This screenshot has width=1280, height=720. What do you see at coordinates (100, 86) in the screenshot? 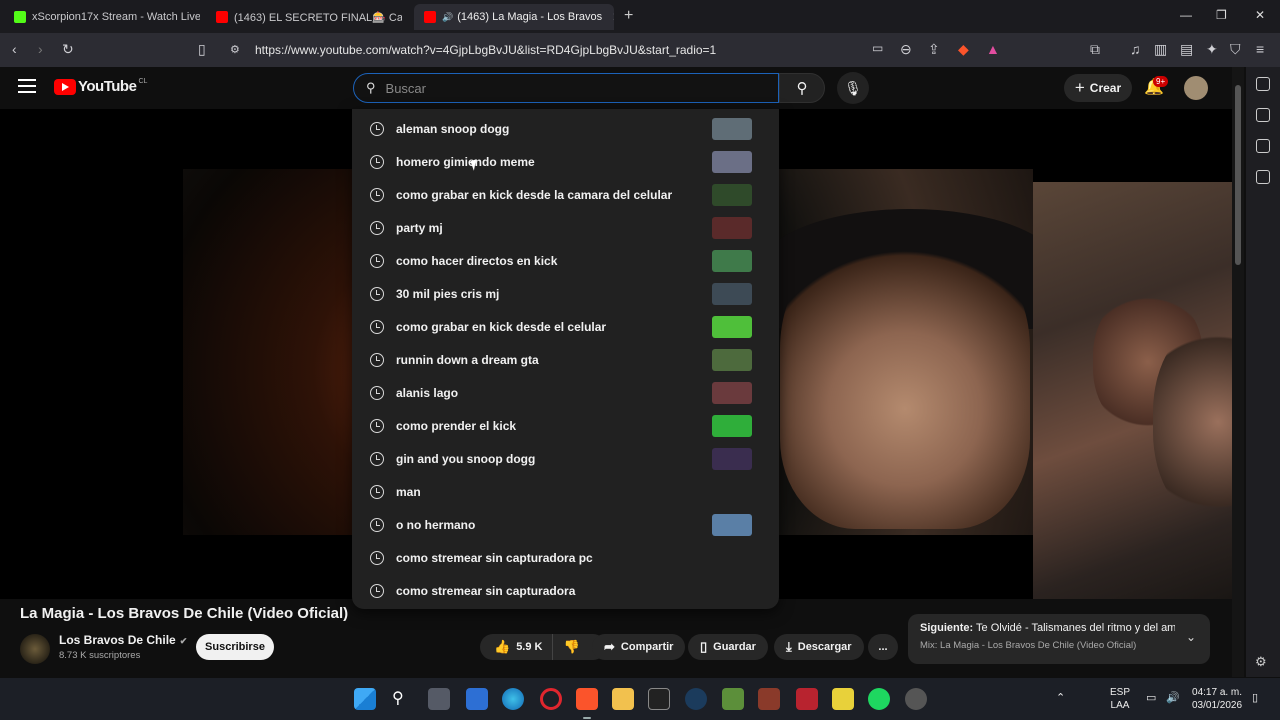
I see `youtube-logo: YouTube CL` at bounding box center [100, 86].